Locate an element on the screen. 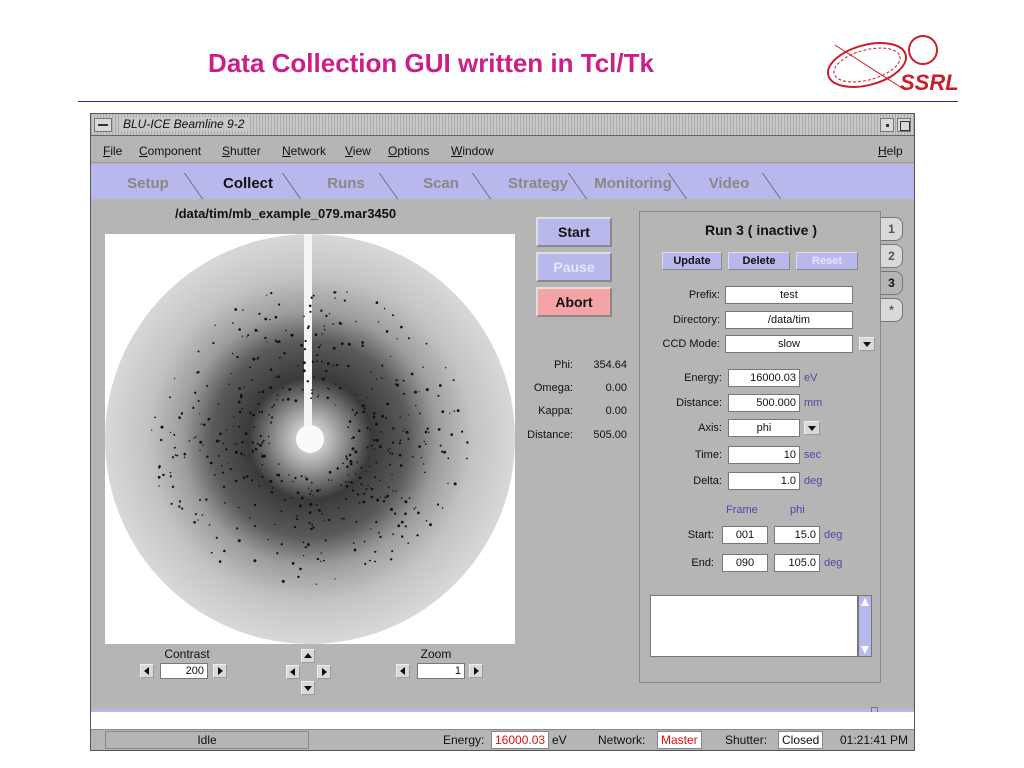  ccd-mode-select: slow is located at coordinates (789, 344).